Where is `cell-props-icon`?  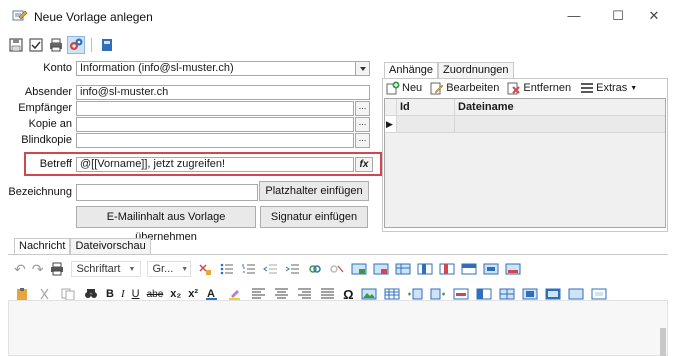 cell-props-icon is located at coordinates (530, 294).